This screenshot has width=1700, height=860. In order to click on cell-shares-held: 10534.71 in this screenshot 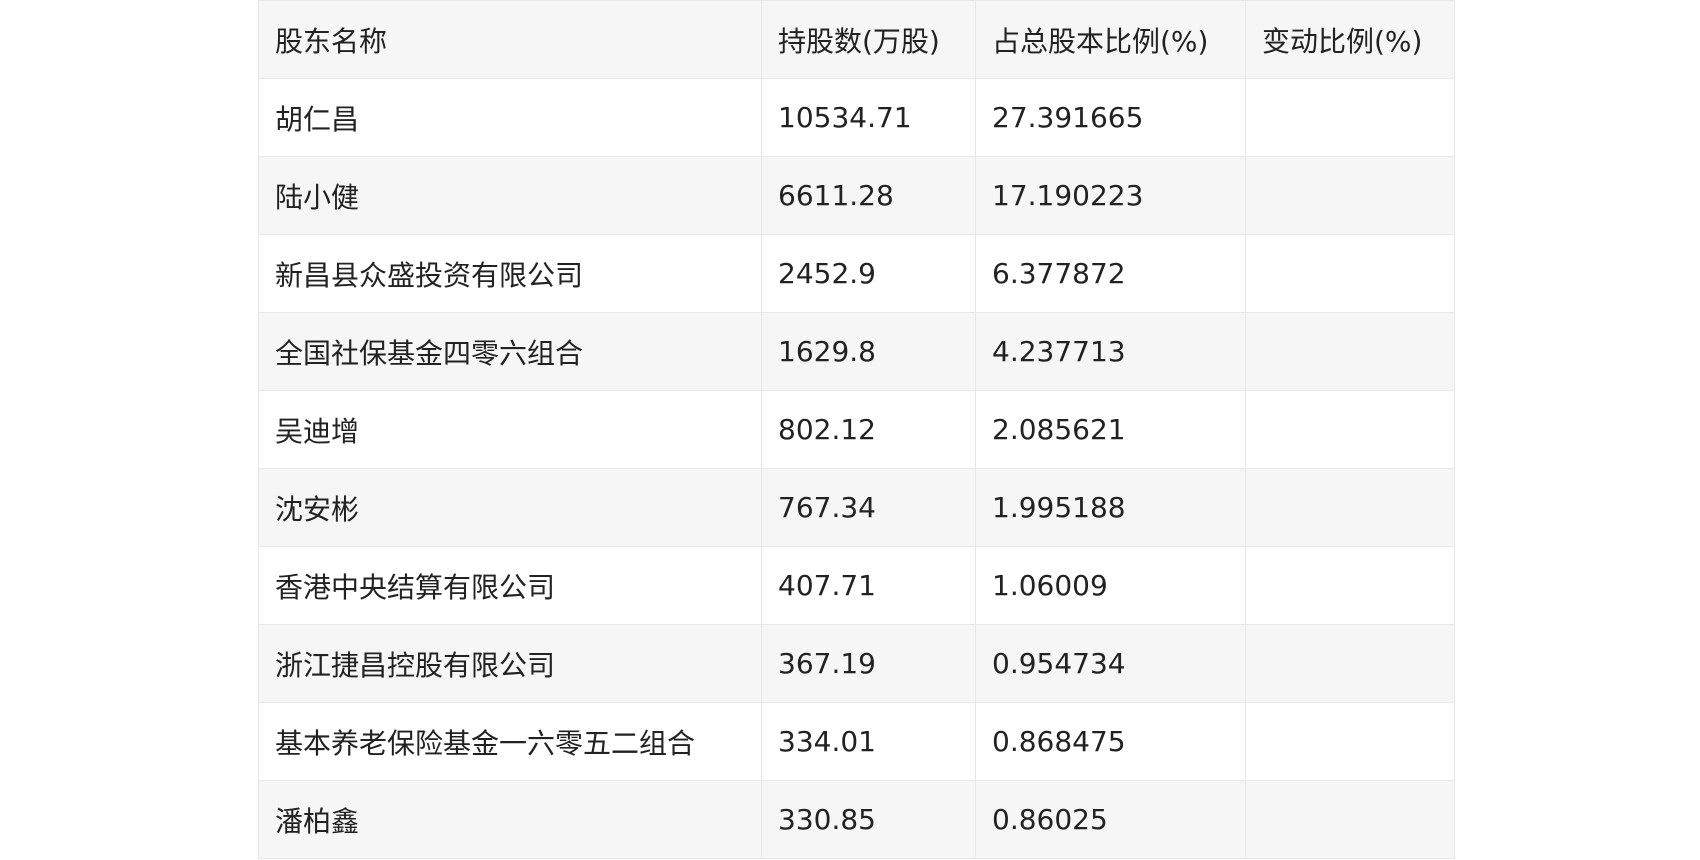, I will do `click(868, 117)`.